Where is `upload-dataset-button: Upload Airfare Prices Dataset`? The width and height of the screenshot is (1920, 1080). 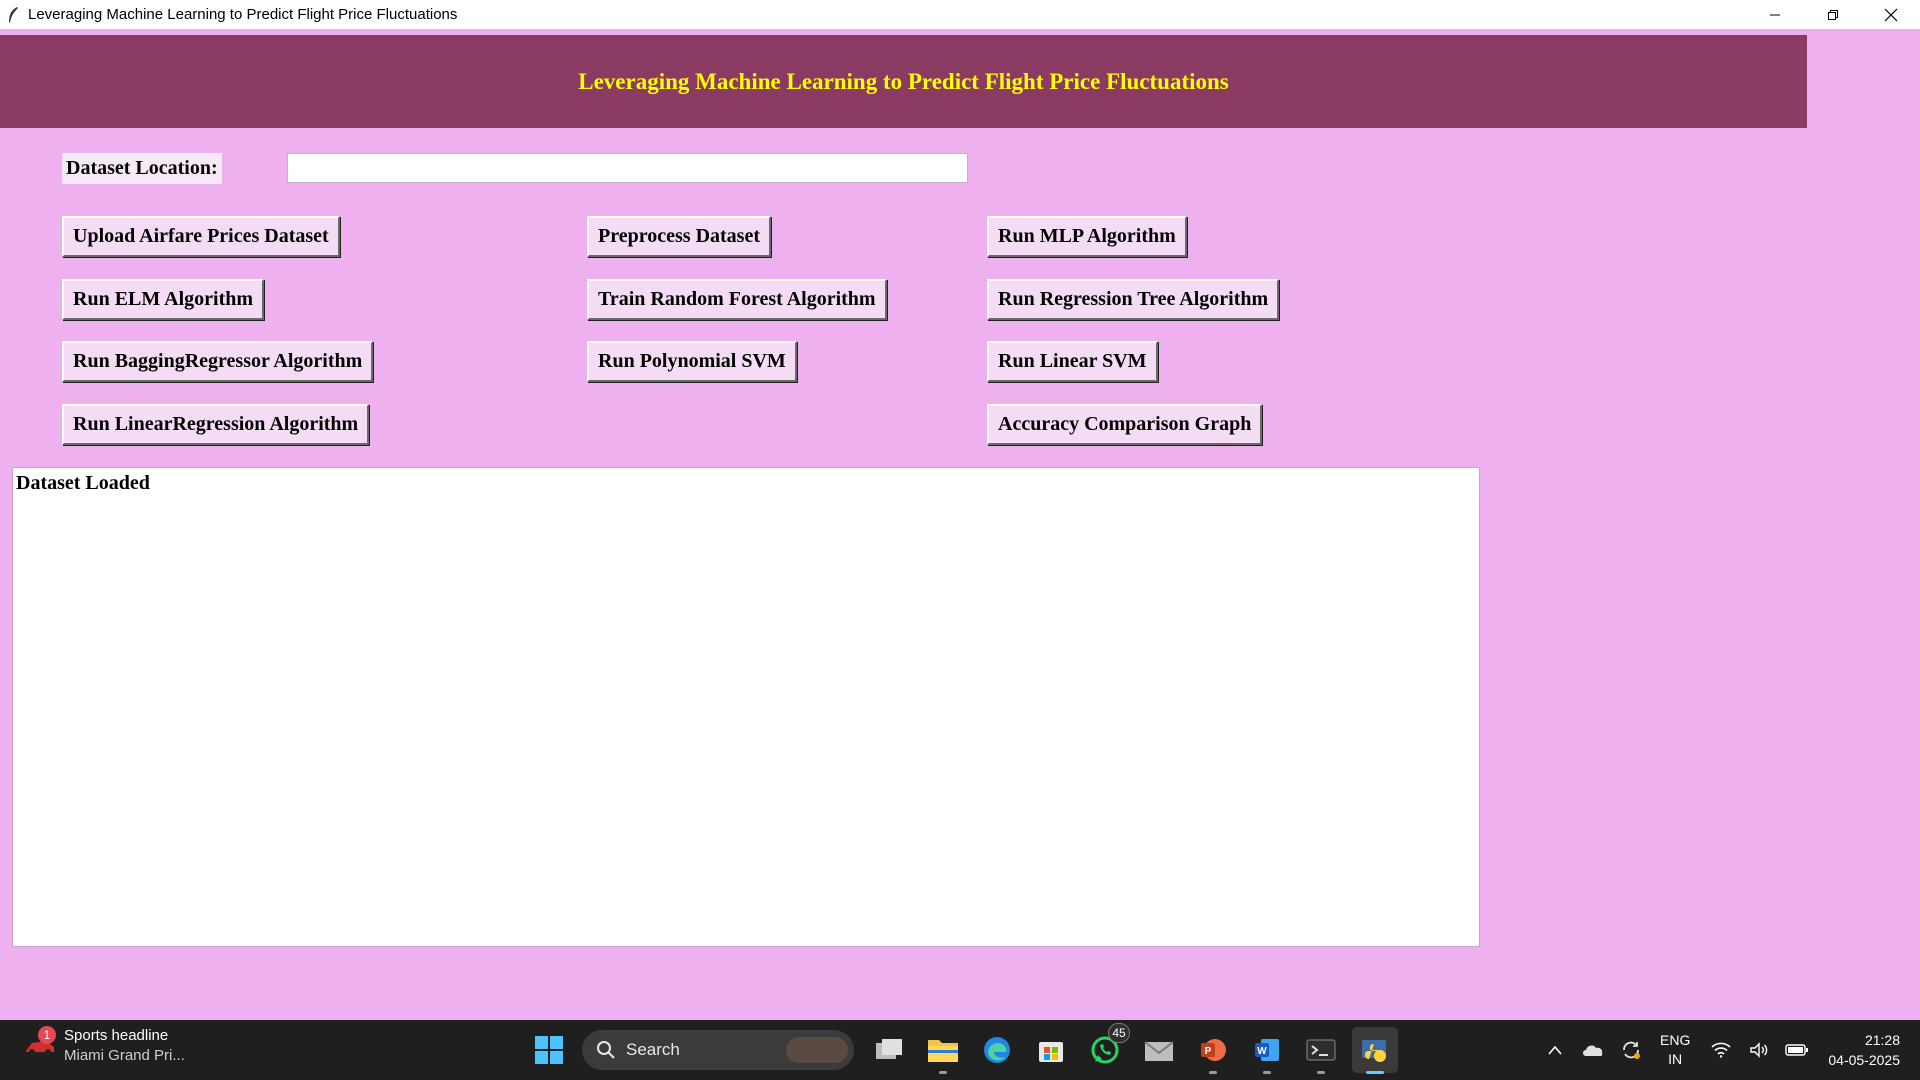
upload-dataset-button: Upload Airfare Prices Dataset is located at coordinates (201, 236).